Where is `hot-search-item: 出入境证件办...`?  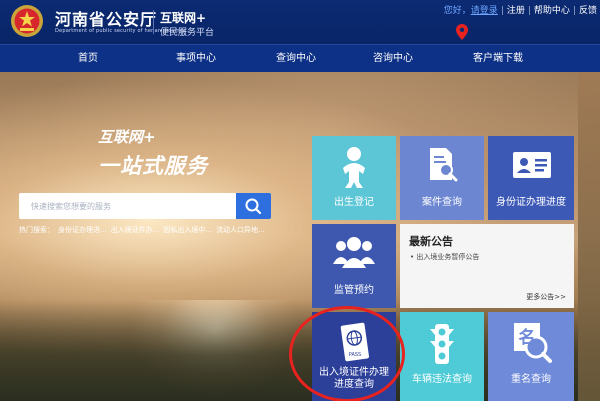
hot-search-item: 出入境证件办... is located at coordinates (135, 230).